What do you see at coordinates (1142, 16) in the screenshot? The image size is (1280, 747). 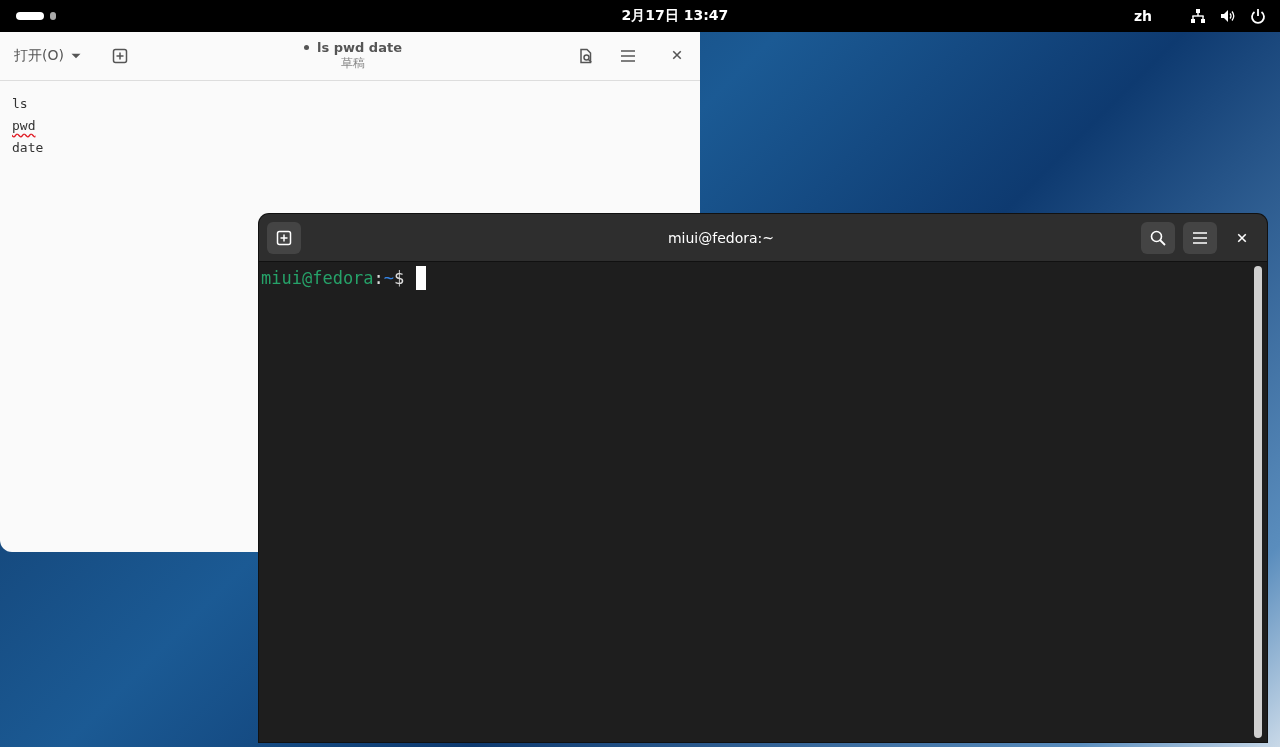 I see `input-method-indicator: zh` at bounding box center [1142, 16].